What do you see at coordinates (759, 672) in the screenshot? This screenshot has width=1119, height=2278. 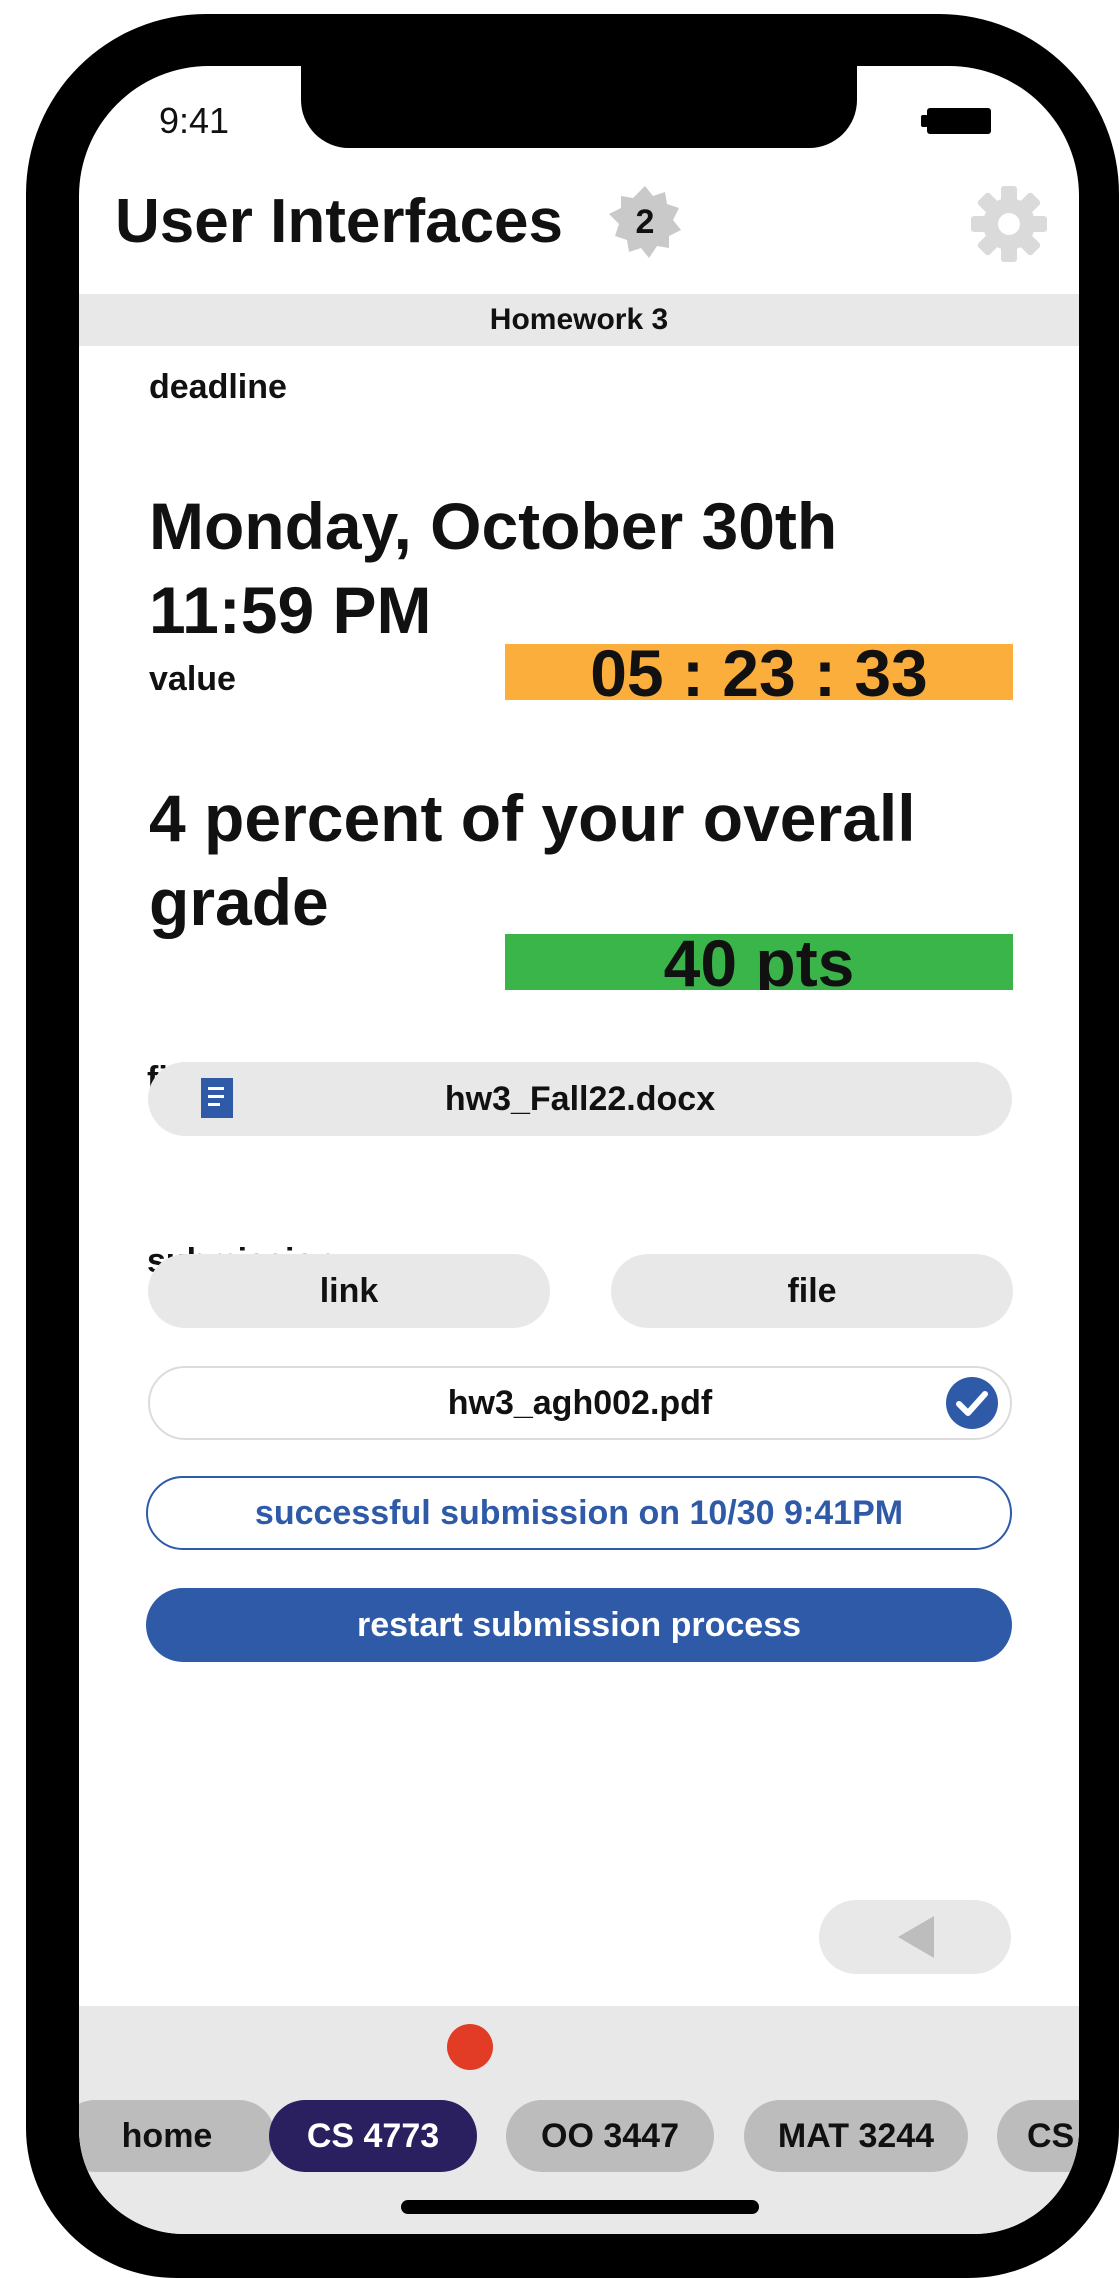 I see `countdown-timer: 05 : 23 : 33` at bounding box center [759, 672].